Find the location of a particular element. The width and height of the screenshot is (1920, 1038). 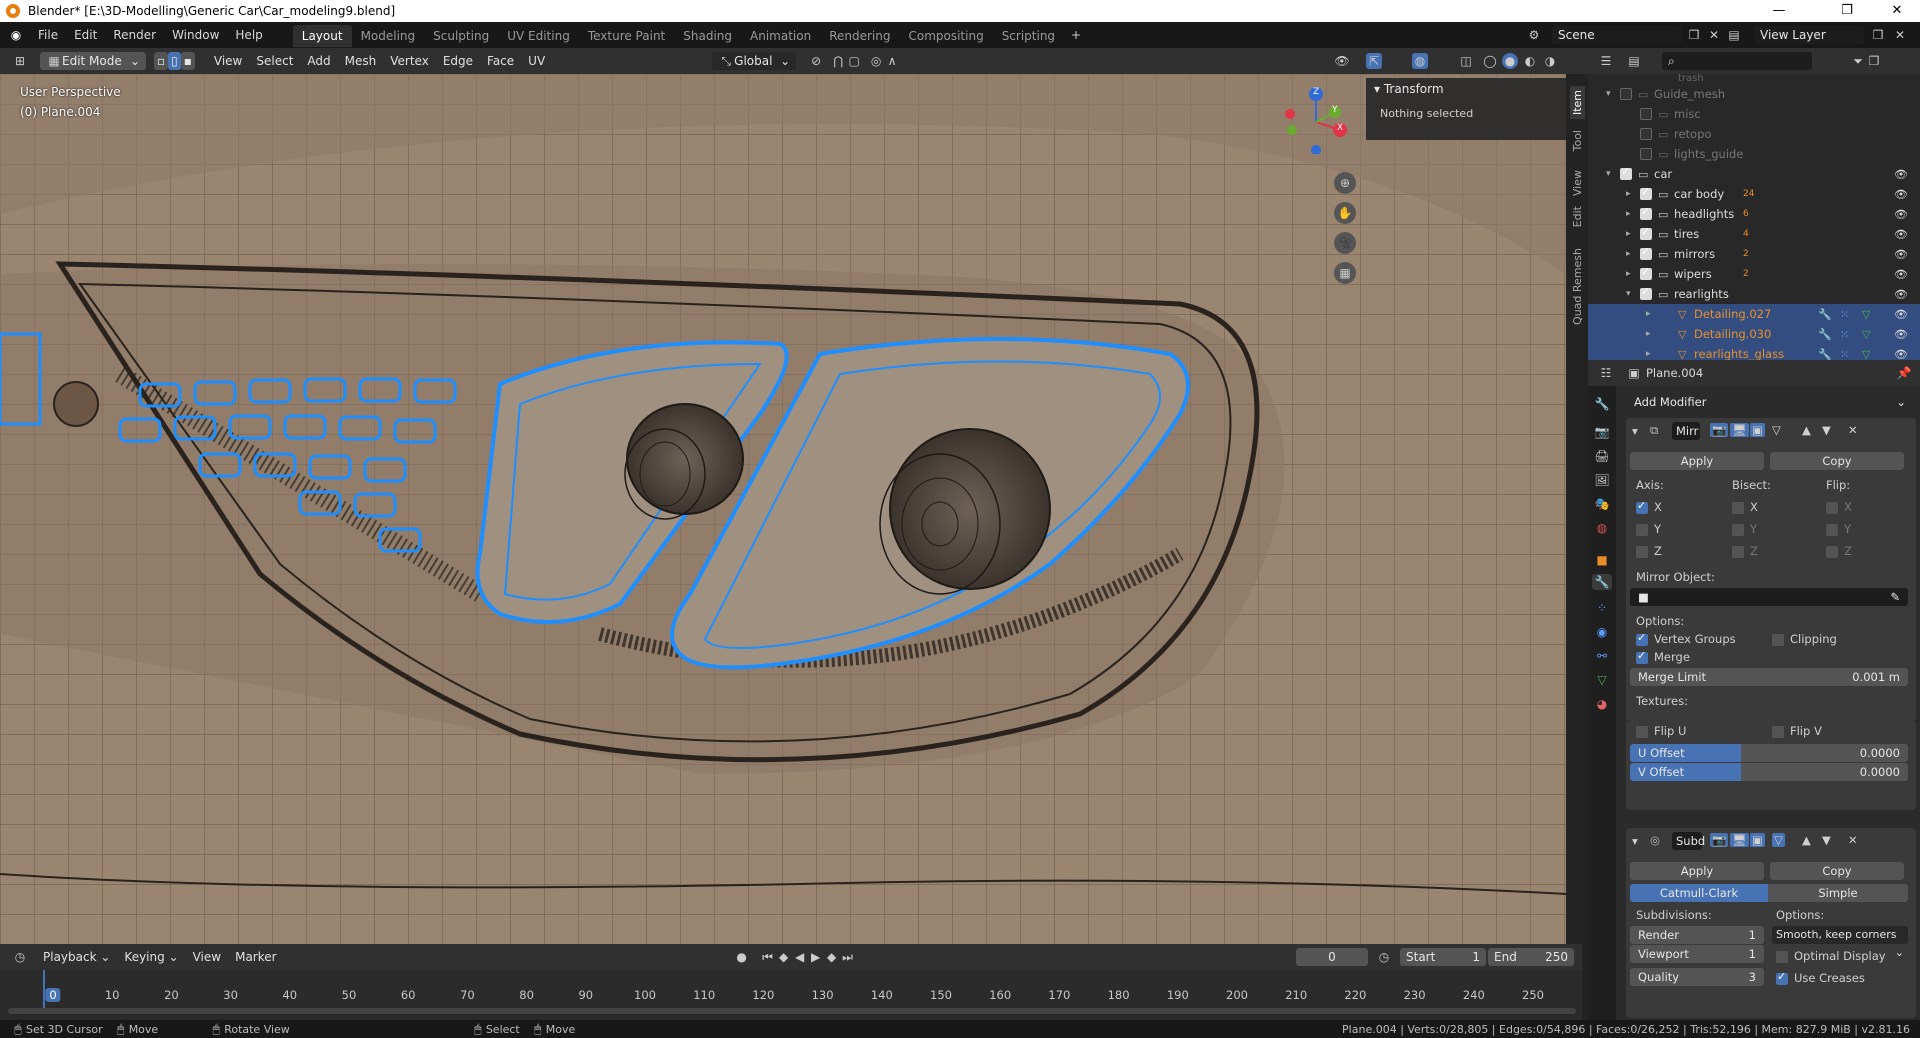

orientation-selector: ⤡ Global ⌄ is located at coordinates (754, 61).